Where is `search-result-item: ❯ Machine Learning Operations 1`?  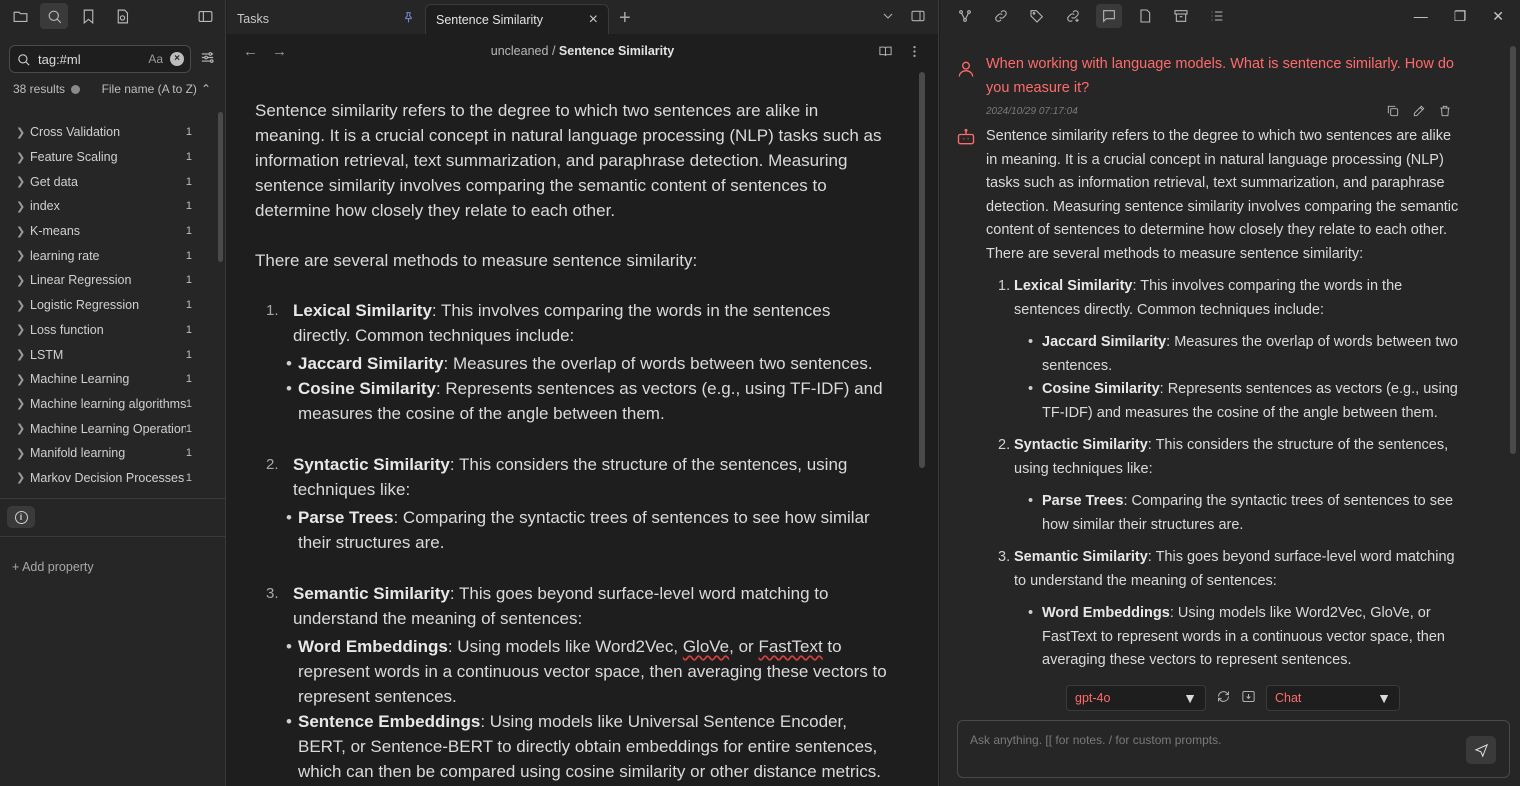
search-result-item: ❯ Machine Learning Operations 1 is located at coordinates (105, 428).